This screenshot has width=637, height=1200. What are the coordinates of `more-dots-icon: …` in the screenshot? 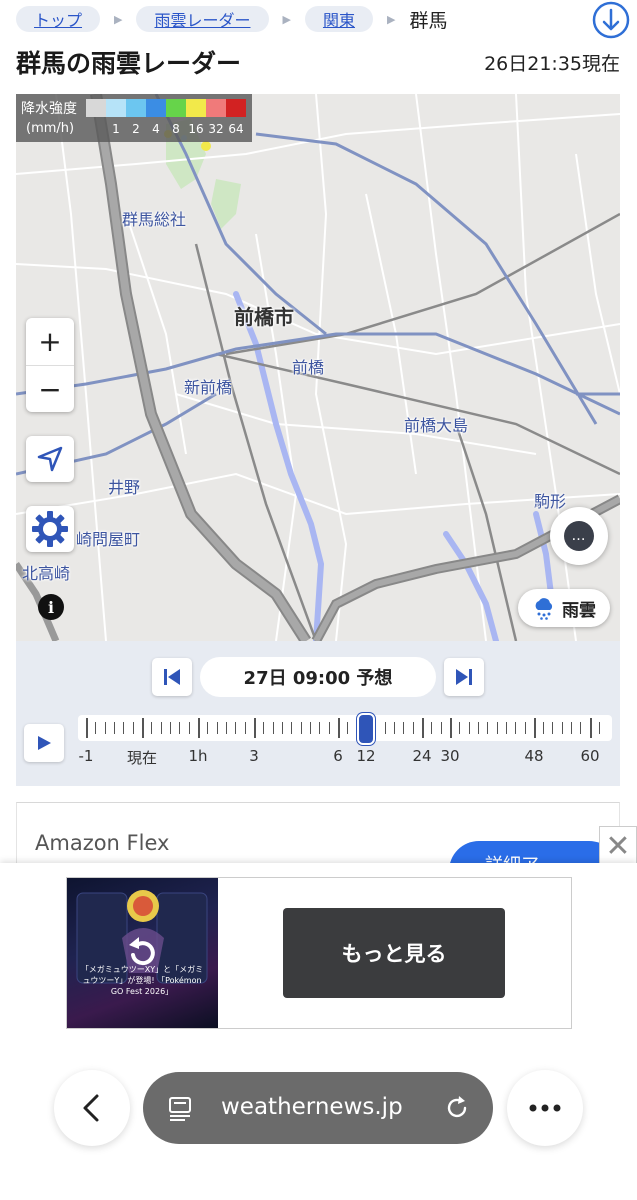 It's located at (579, 536).